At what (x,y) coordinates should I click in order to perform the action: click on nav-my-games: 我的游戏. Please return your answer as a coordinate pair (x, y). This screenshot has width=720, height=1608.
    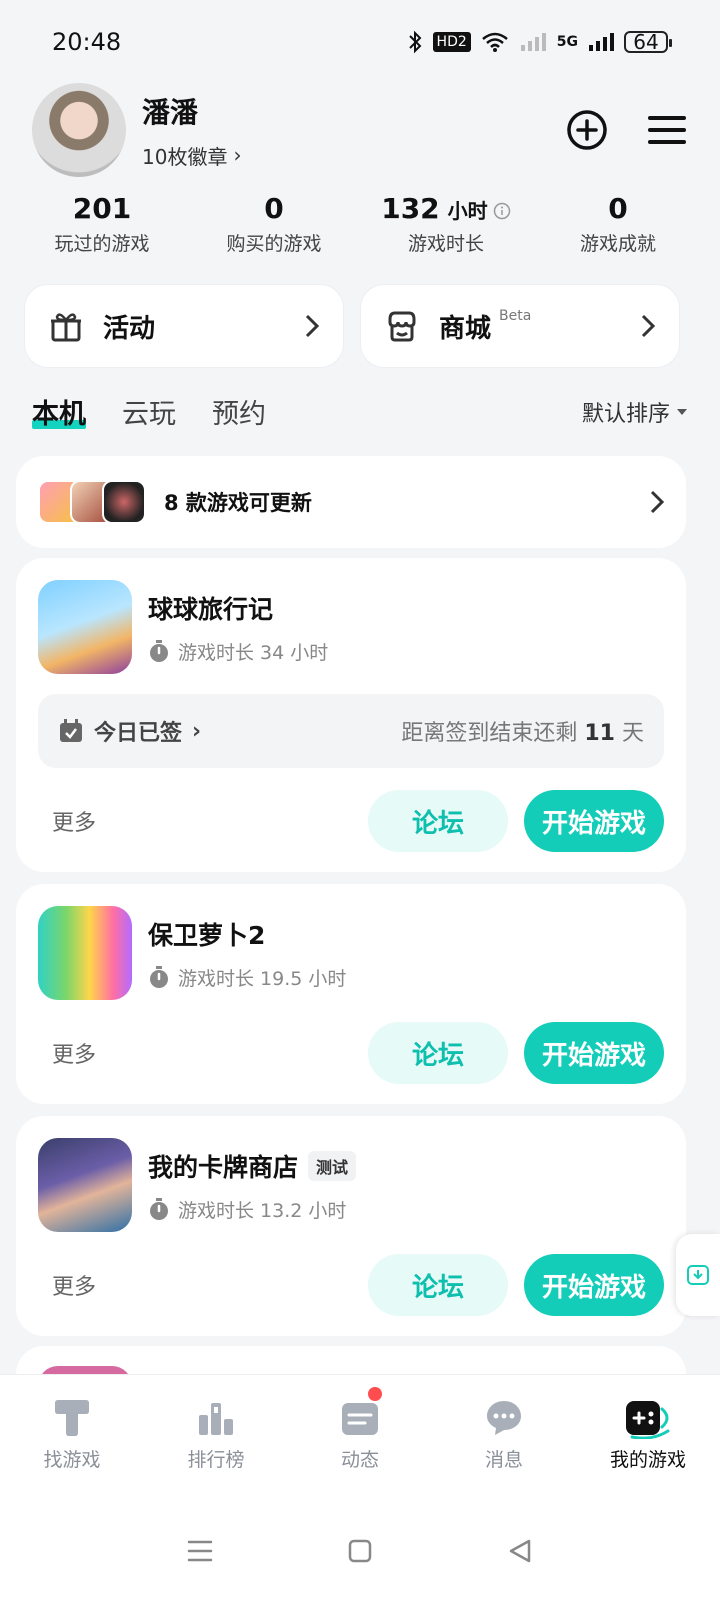
    Looking at the image, I should click on (648, 1434).